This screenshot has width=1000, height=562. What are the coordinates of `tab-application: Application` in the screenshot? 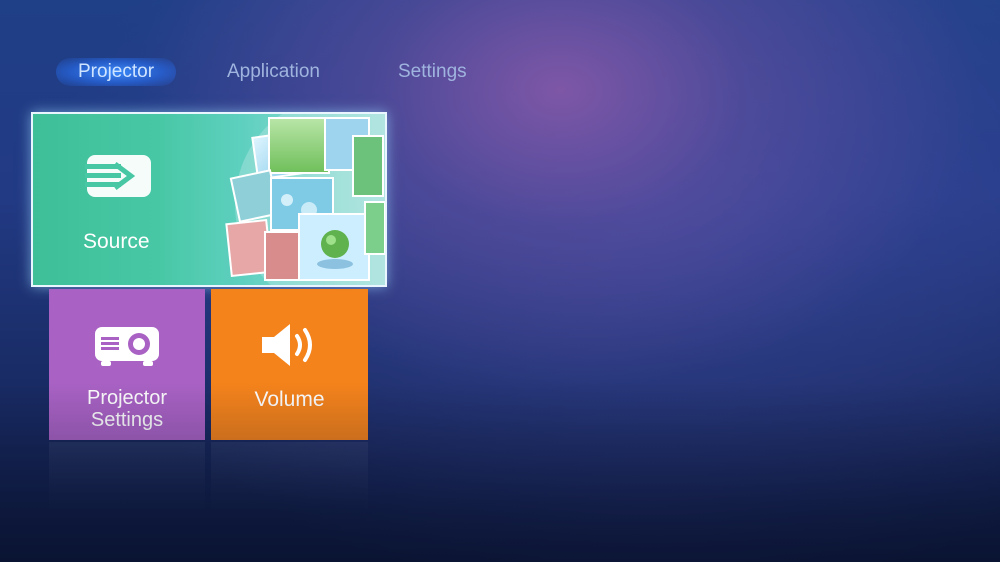 It's located at (273, 72).